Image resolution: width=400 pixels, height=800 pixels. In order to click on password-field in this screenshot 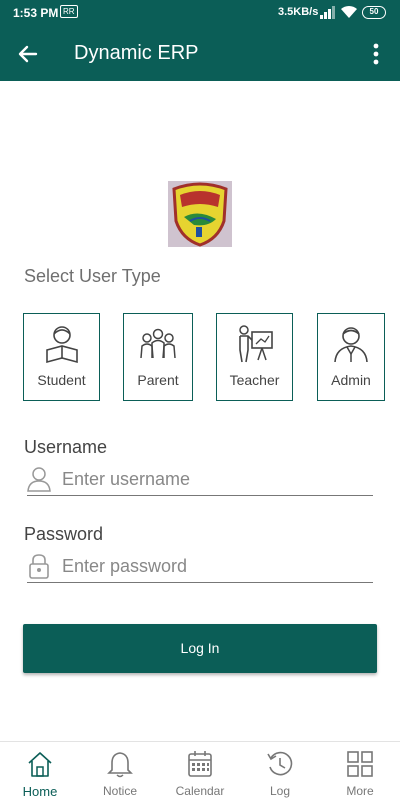, I will do `click(200, 566)`.